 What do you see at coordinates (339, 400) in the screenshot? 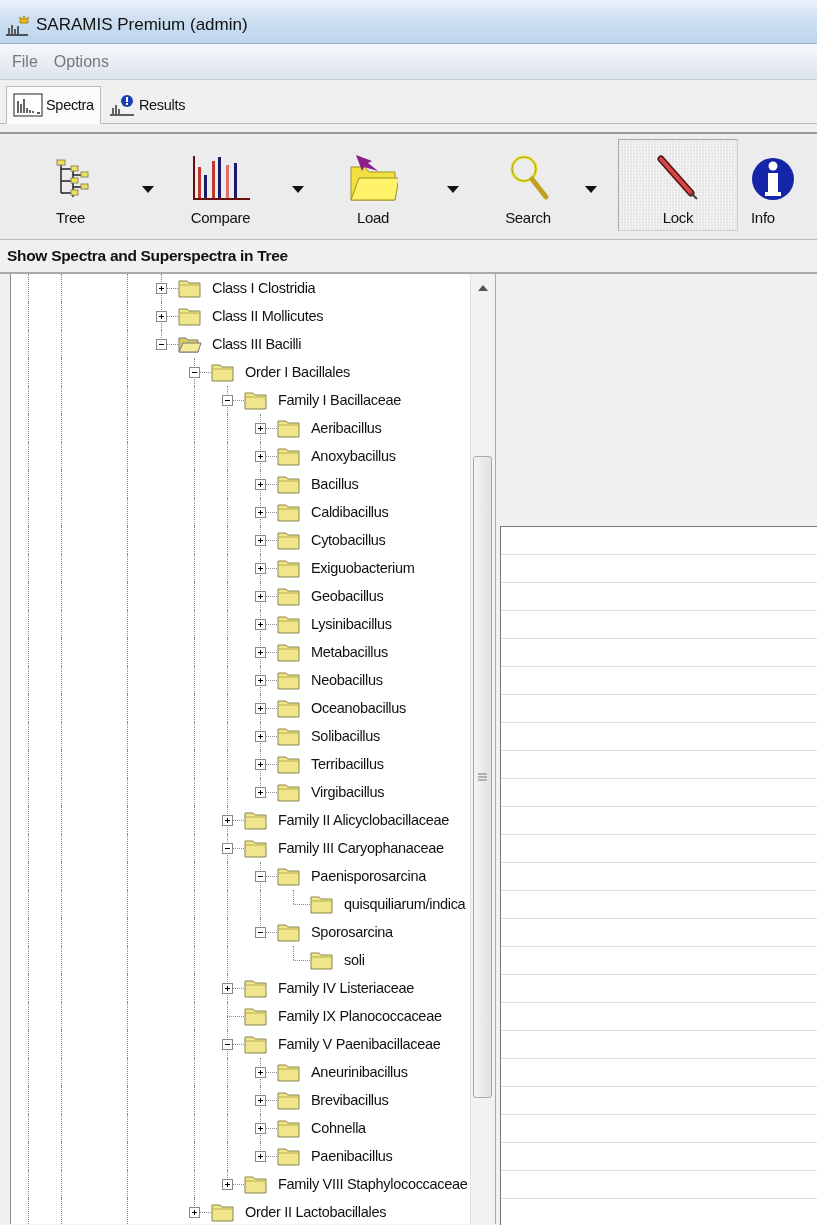
I see `tree-item: Family I Bacillaceae` at bounding box center [339, 400].